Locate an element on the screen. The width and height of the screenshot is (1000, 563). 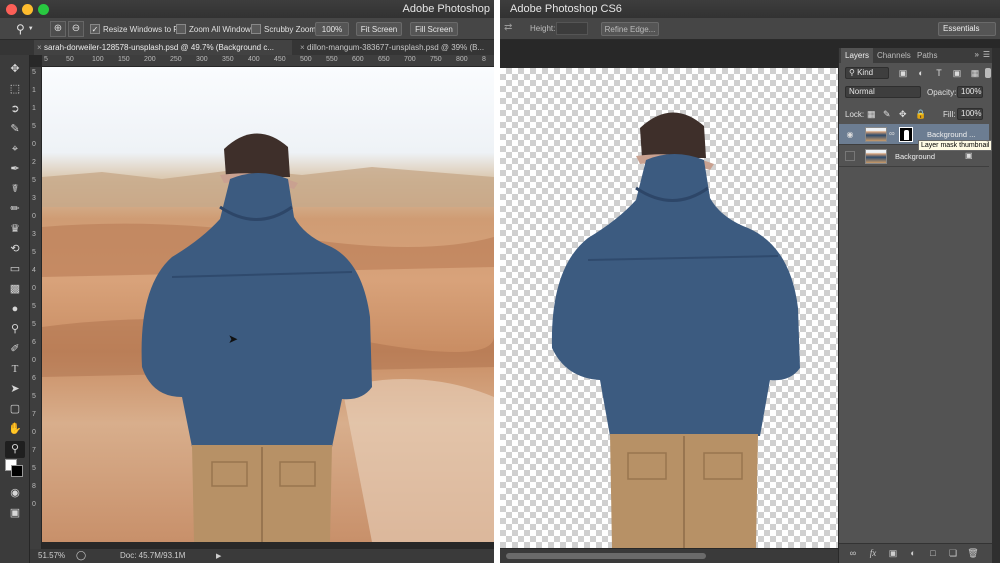
marquee-tool-icon: ⬚ is located at coordinates (15, 89).